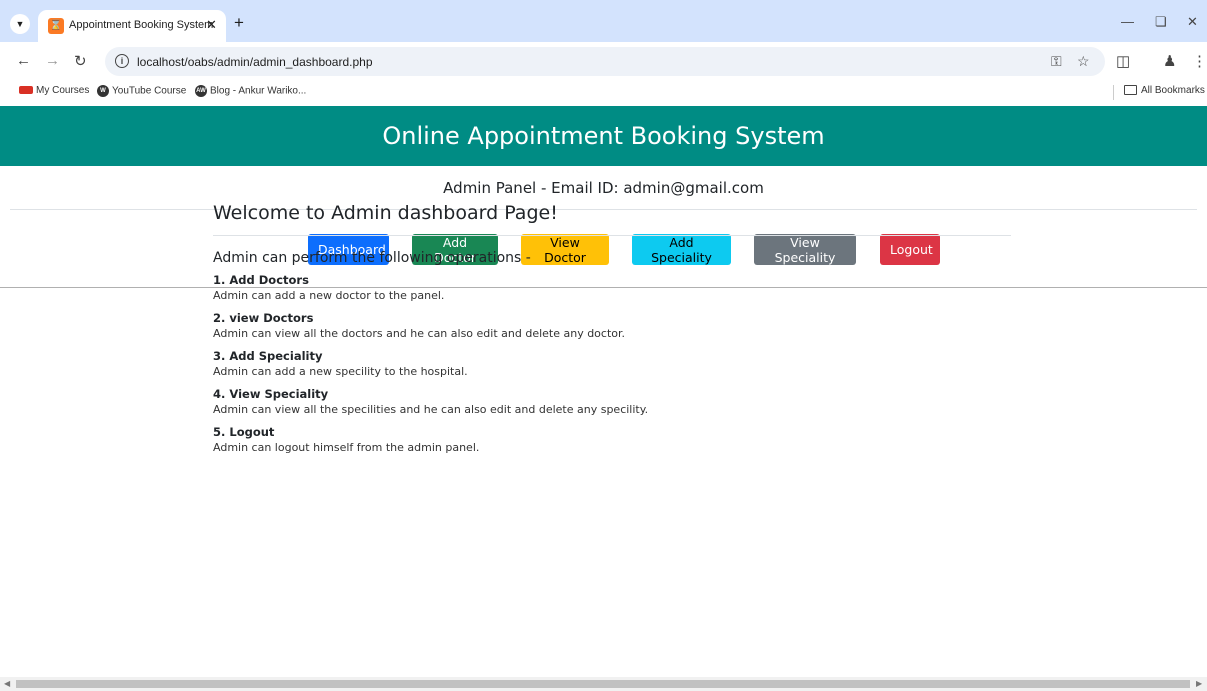 This screenshot has width=1207, height=691. I want to click on bookmark-star-icon: ☆, so click(1083, 61).